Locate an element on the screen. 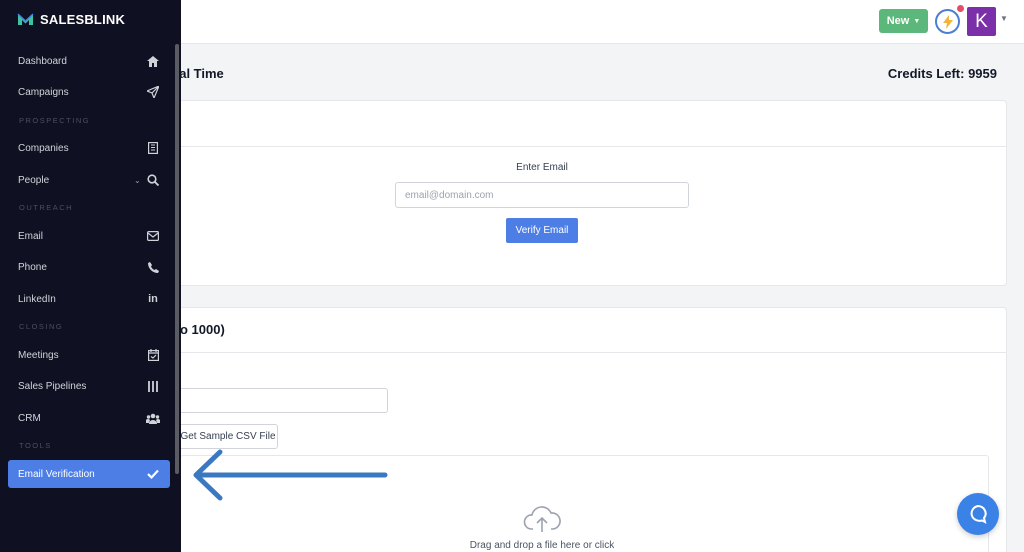 Image resolution: width=1024 pixels, height=552 pixels. users-icon is located at coordinates (153, 418).